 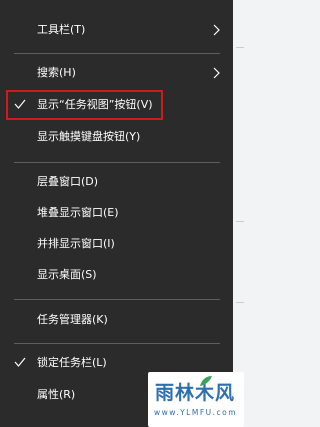 What do you see at coordinates (72, 319) in the screenshot?
I see `menu-item-label: 任务管理器(K)` at bounding box center [72, 319].